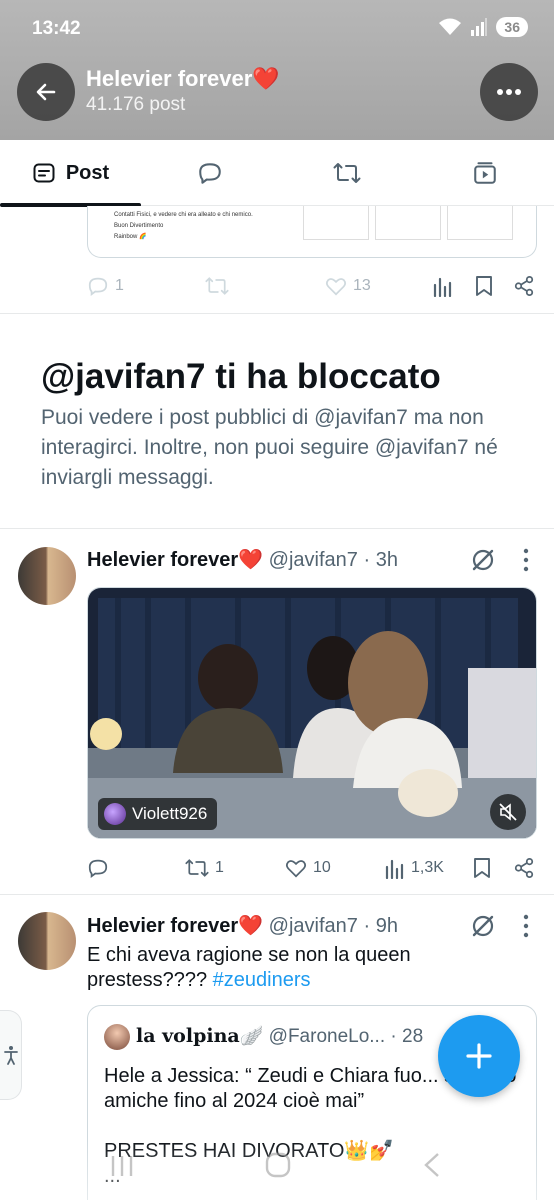 This screenshot has width=554, height=1200. I want to click on reply-count: 1, so click(119, 285).